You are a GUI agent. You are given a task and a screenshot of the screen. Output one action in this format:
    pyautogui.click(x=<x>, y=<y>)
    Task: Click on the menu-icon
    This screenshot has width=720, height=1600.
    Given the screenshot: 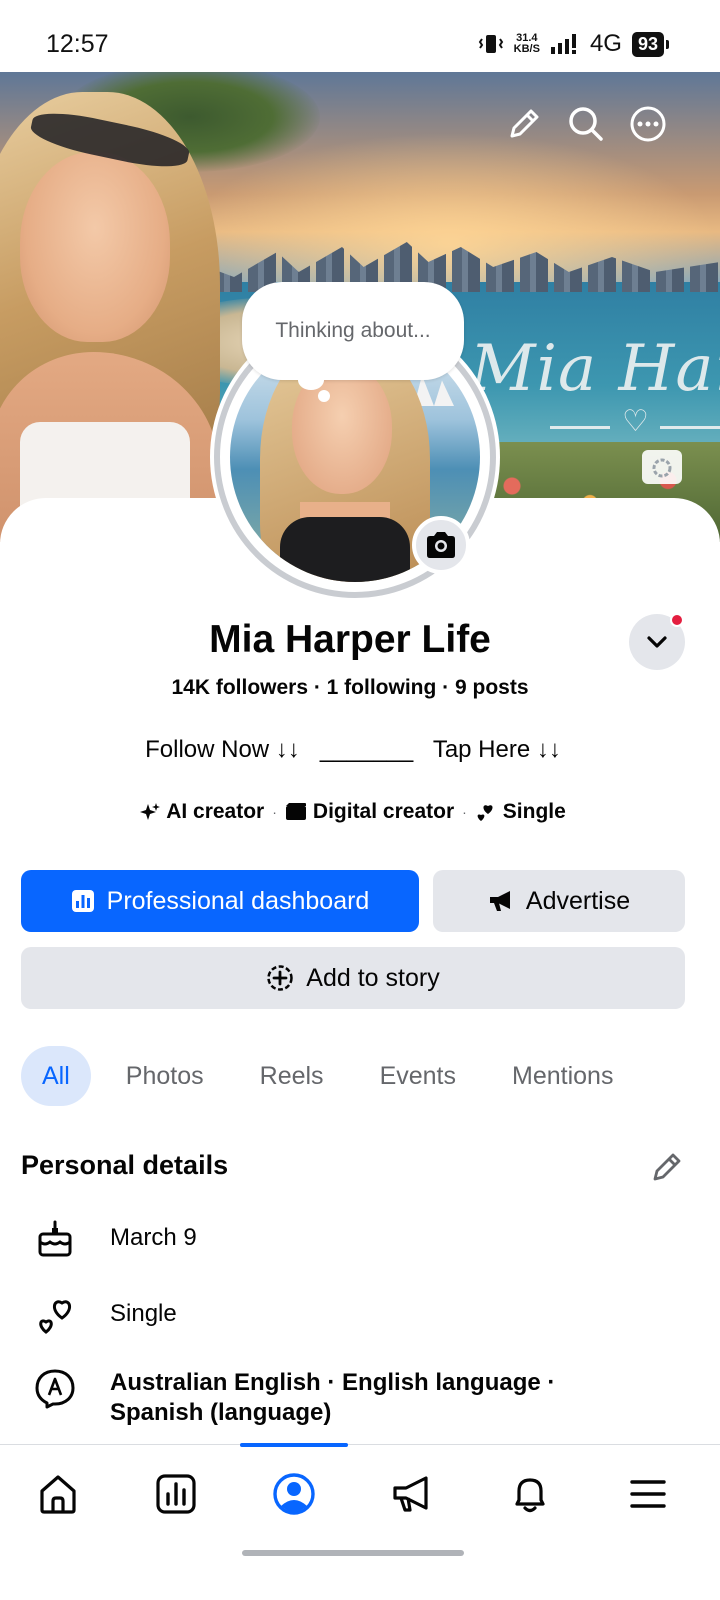 What is the action you would take?
    pyautogui.click(x=648, y=1494)
    